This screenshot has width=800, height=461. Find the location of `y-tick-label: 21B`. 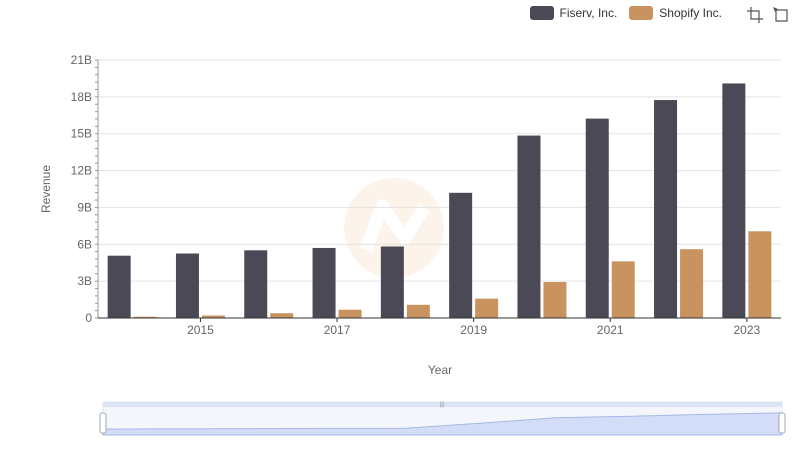

y-tick-label: 21B is located at coordinates (81, 60).